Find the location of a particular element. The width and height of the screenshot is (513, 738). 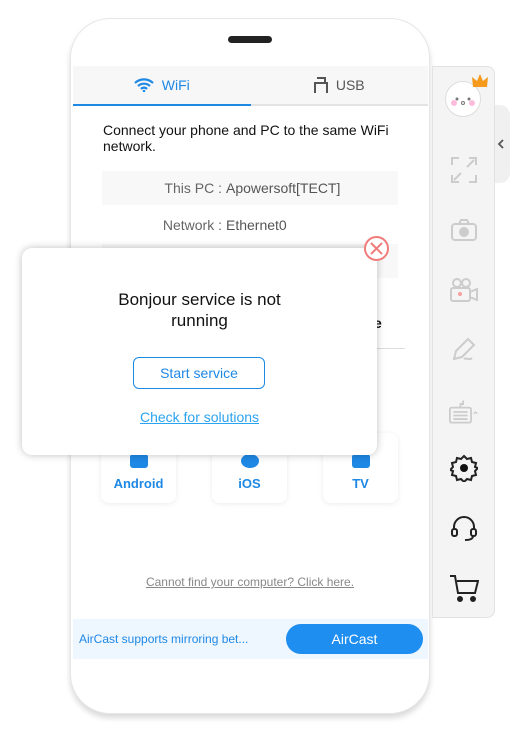

info-key: This PC : is located at coordinates (193, 188).